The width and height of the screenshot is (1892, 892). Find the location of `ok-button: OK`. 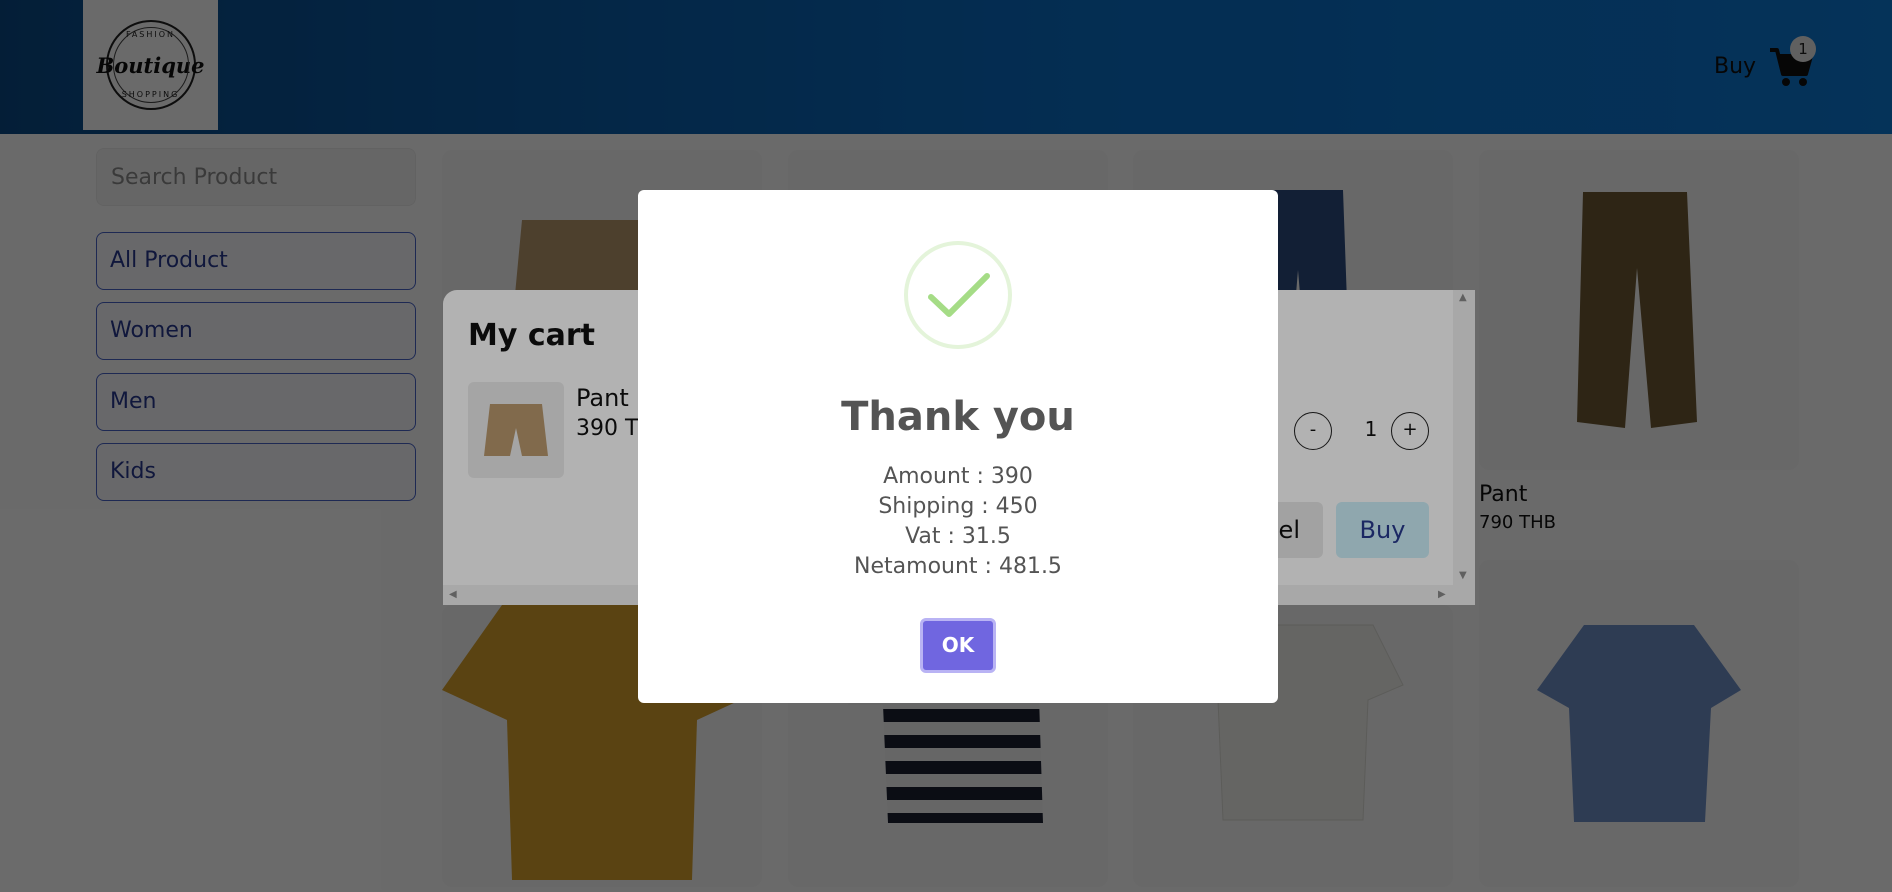

ok-button: OK is located at coordinates (958, 645).